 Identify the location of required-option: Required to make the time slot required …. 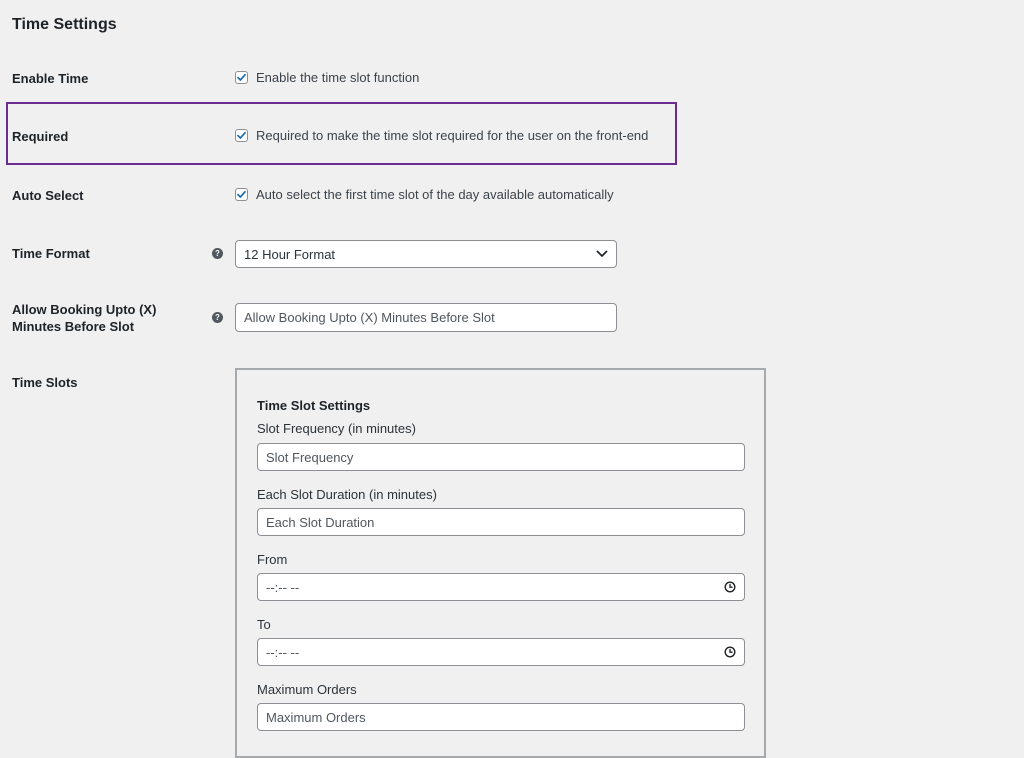
(441, 135).